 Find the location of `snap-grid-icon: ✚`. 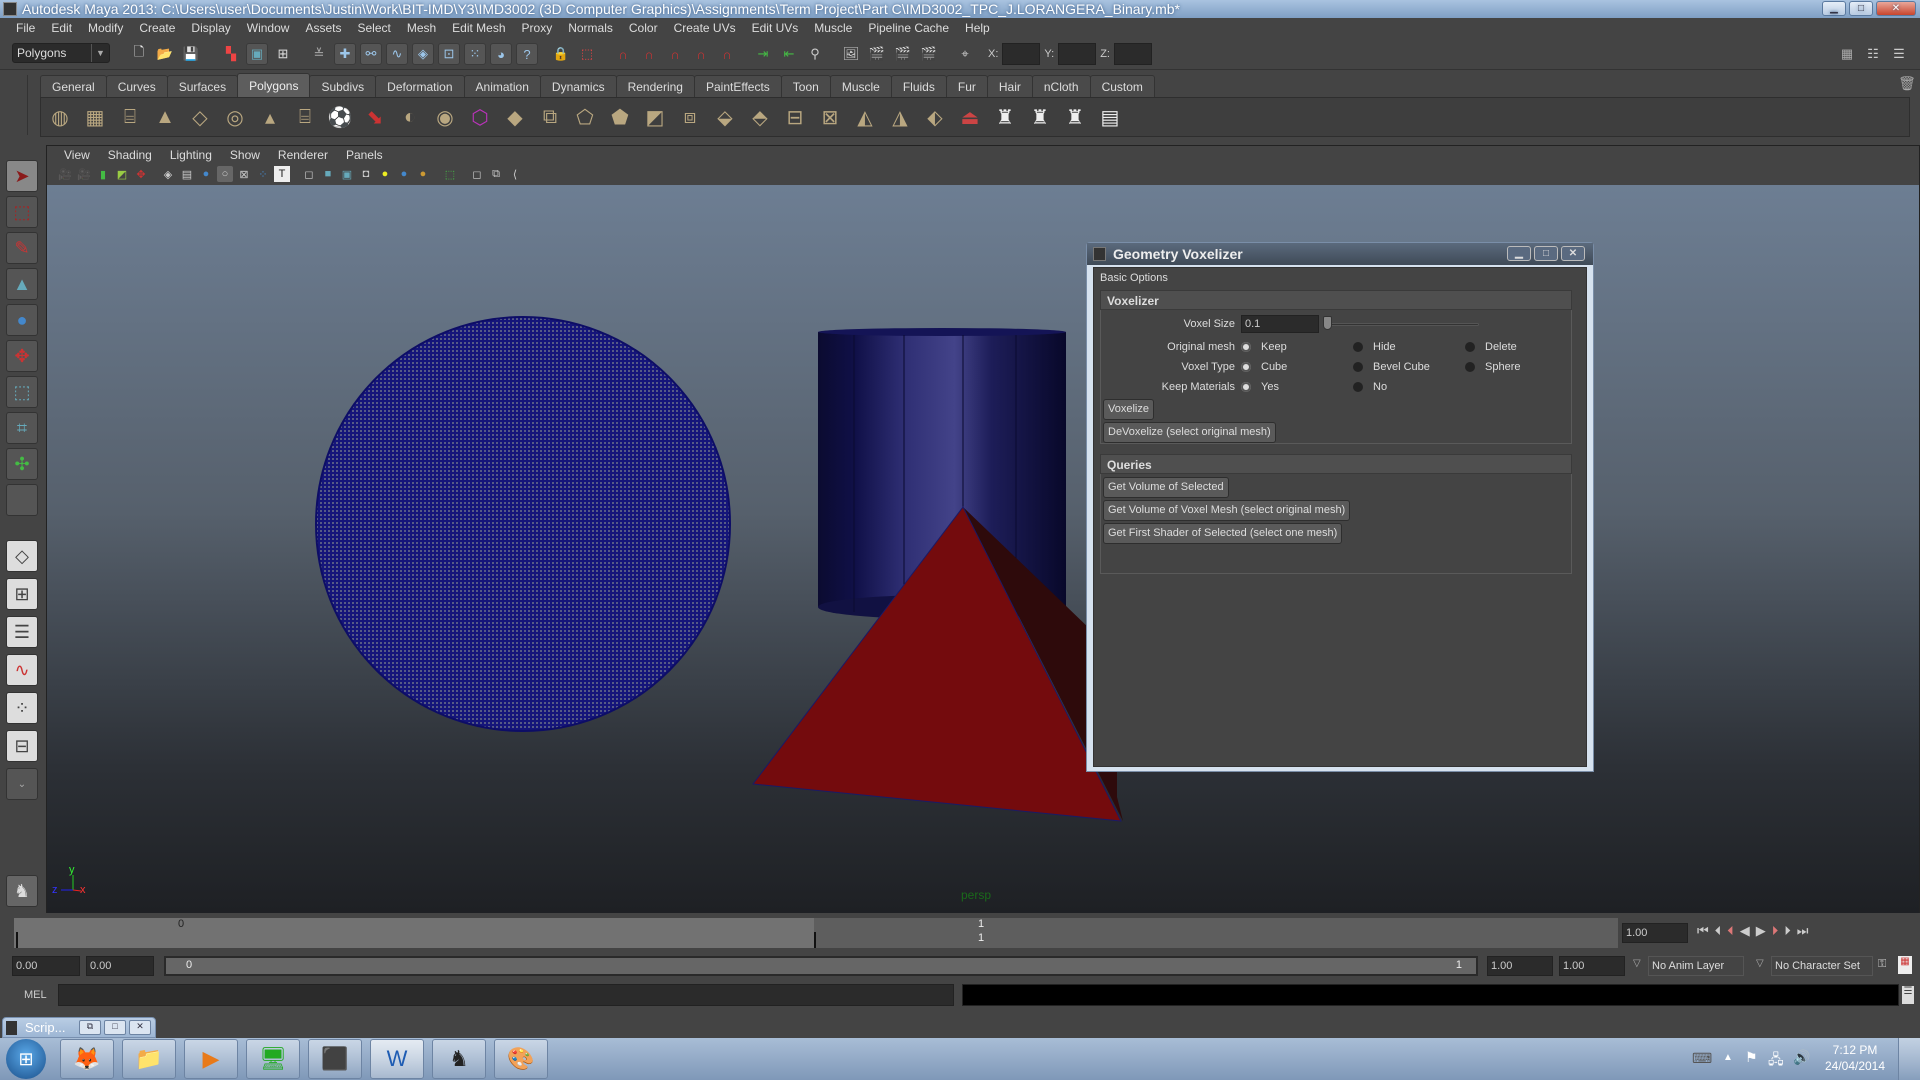

snap-grid-icon: ✚ is located at coordinates (345, 54).